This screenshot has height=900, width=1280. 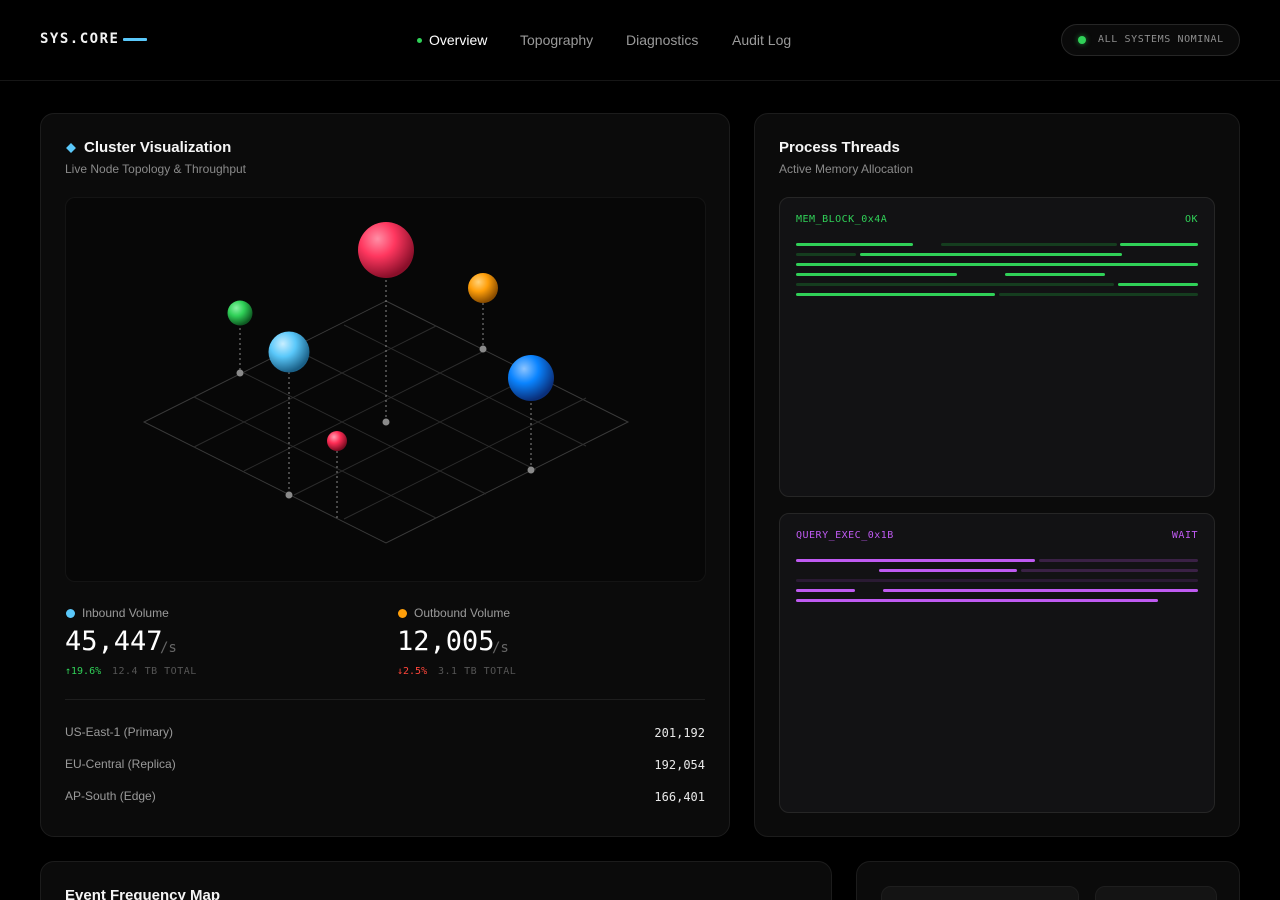 What do you see at coordinates (662, 40) in the screenshot?
I see `nav-item-diagnostics: Diagnostics` at bounding box center [662, 40].